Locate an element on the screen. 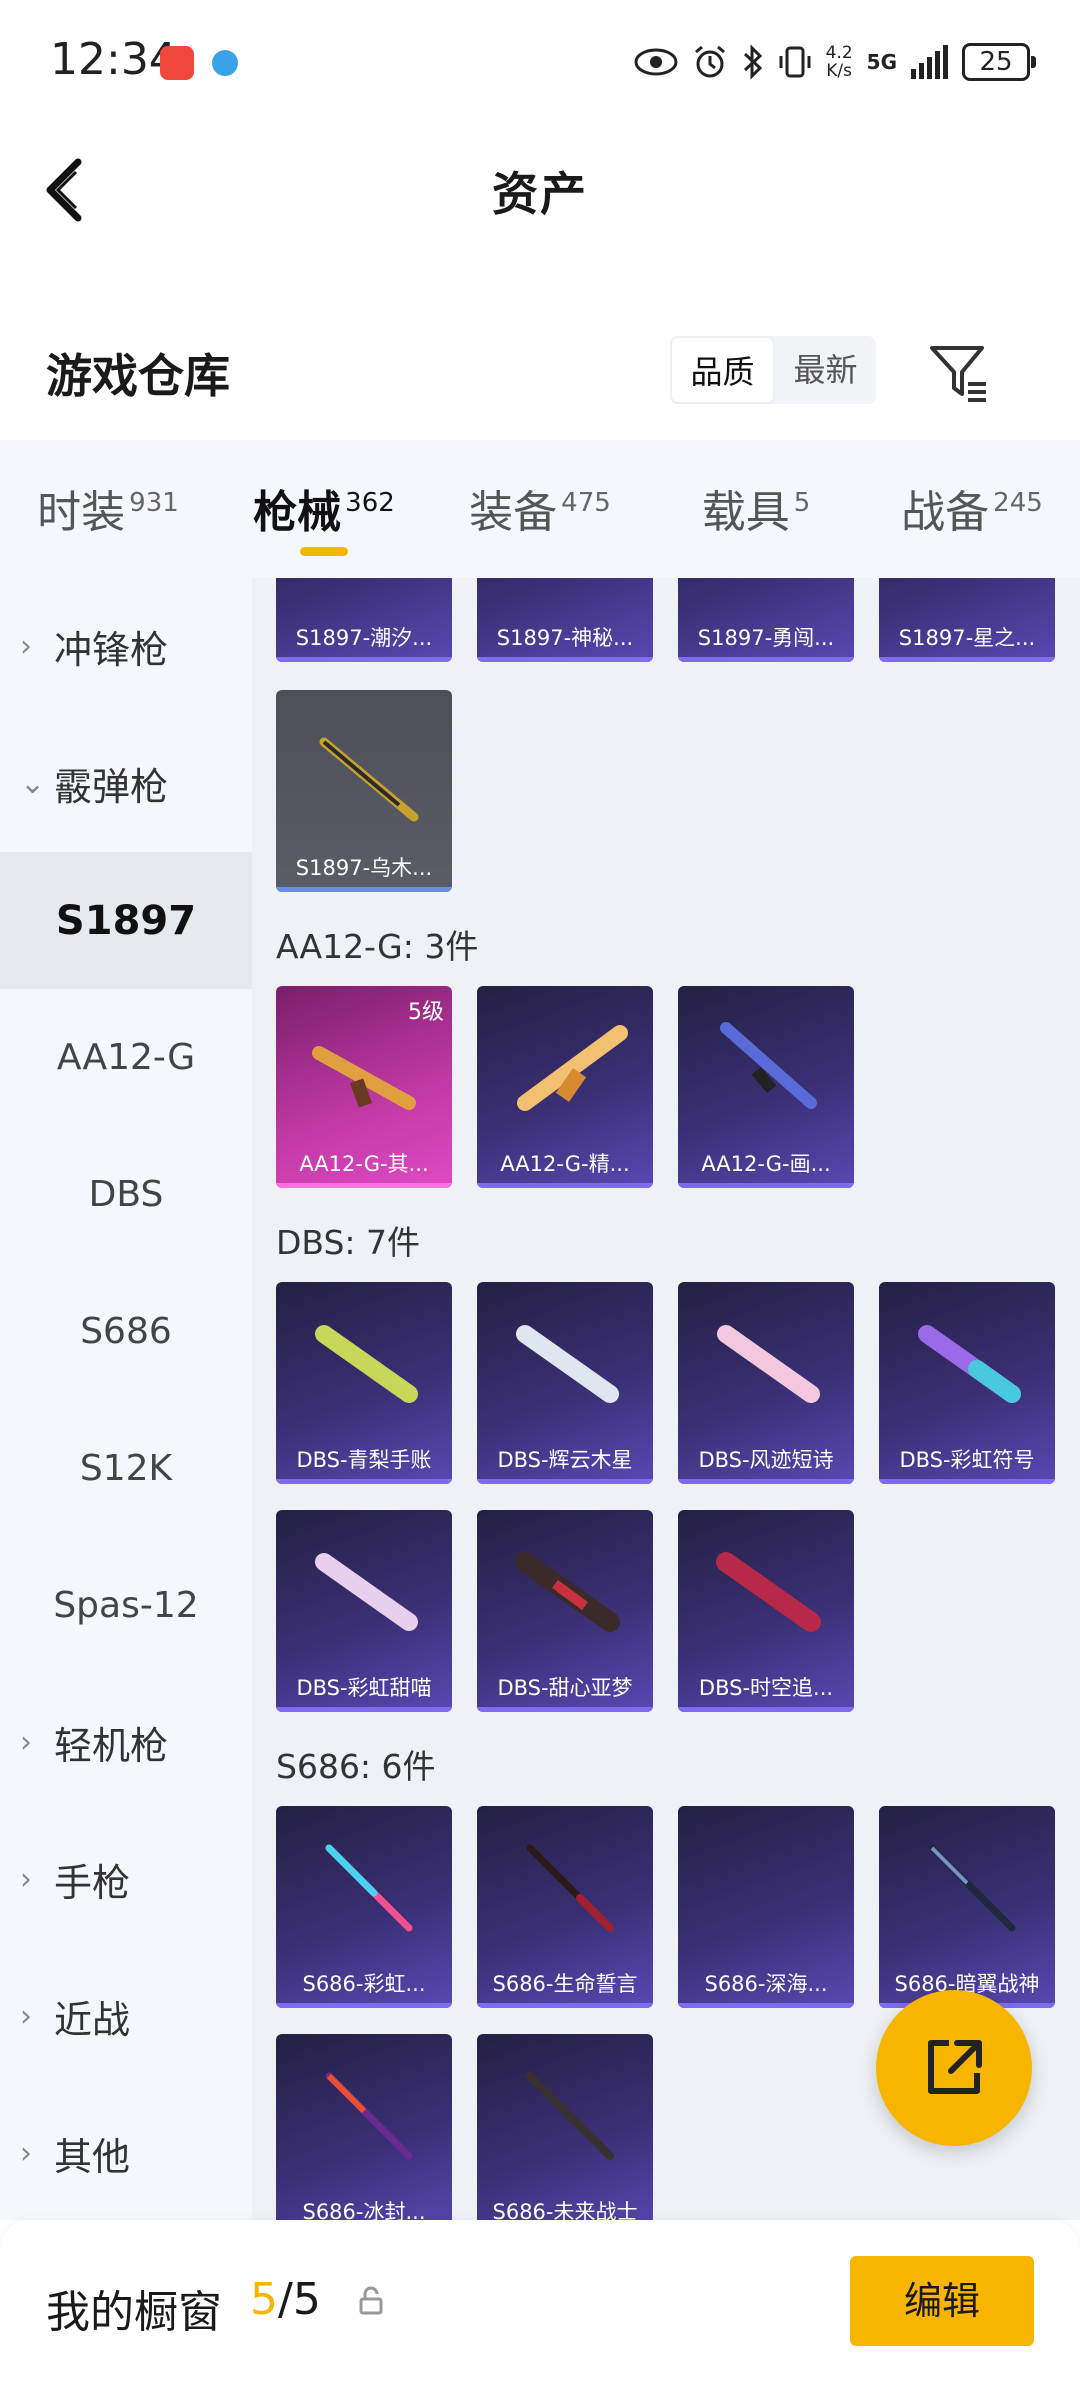  tab-equipment: 装备 475 is located at coordinates (540, 509).